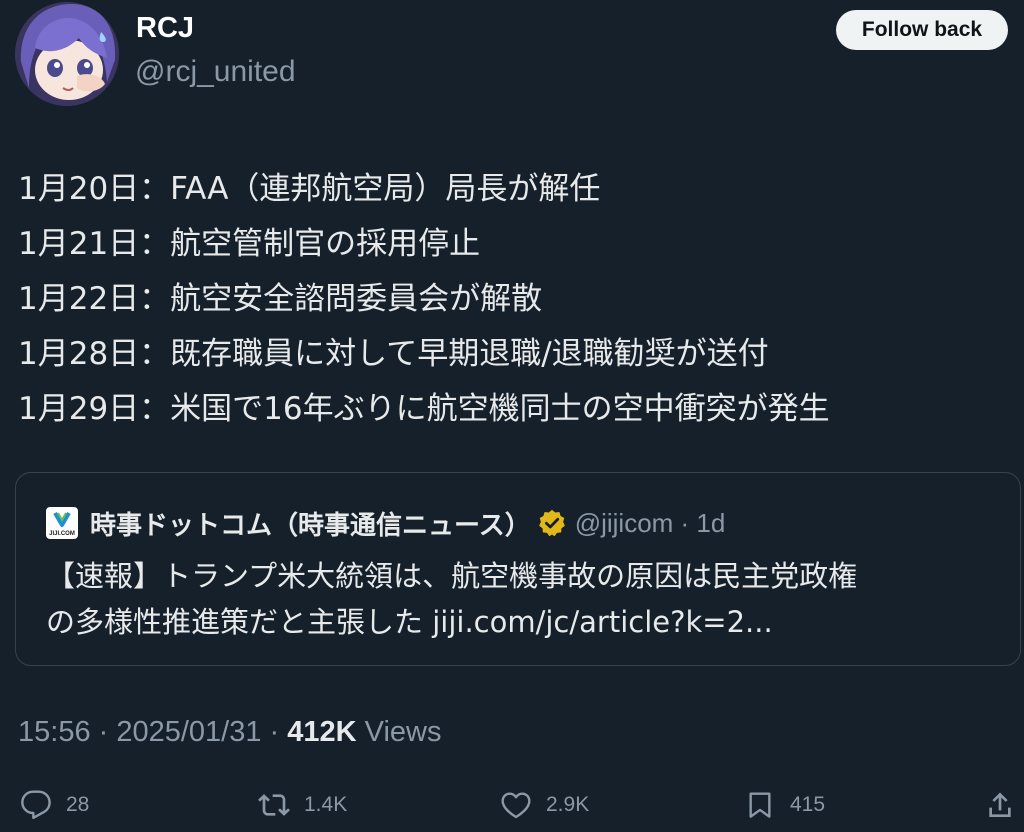 This screenshot has width=1024, height=832. What do you see at coordinates (516, 805) in the screenshot?
I see `heart-icon` at bounding box center [516, 805].